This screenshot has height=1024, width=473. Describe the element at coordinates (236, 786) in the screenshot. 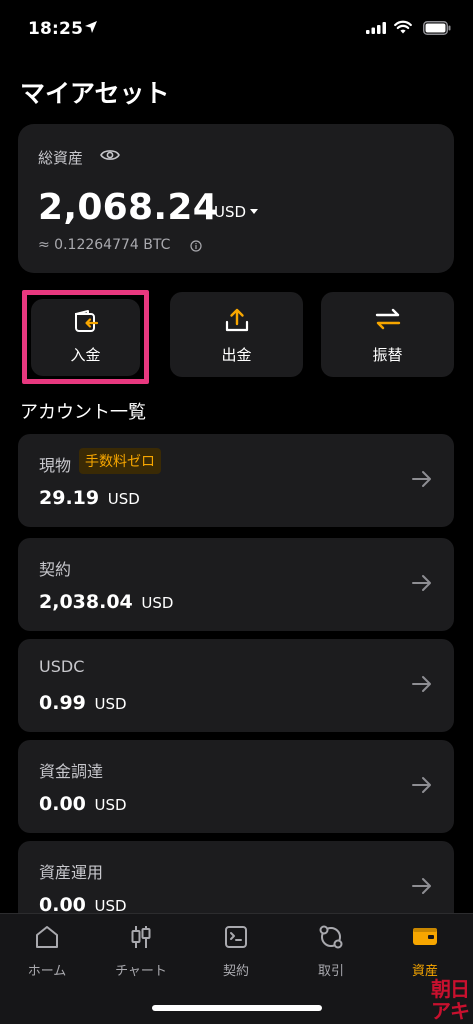

I see `account-card-funding: 資金調達 0.00 USD` at that location.